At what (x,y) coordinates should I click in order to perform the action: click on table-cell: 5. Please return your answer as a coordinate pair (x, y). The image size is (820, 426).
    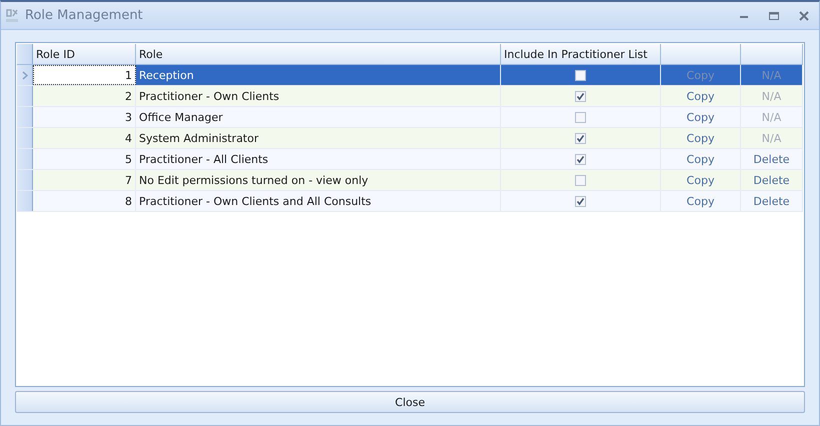
    Looking at the image, I should click on (84, 159).